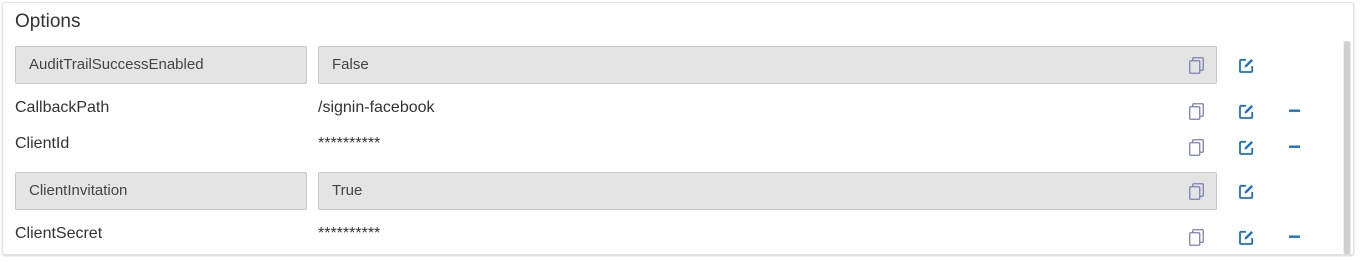 Image resolution: width=1362 pixels, height=262 pixels. What do you see at coordinates (672, 236) in the screenshot?
I see `option-row-client-secret: ClientSecret **********` at bounding box center [672, 236].